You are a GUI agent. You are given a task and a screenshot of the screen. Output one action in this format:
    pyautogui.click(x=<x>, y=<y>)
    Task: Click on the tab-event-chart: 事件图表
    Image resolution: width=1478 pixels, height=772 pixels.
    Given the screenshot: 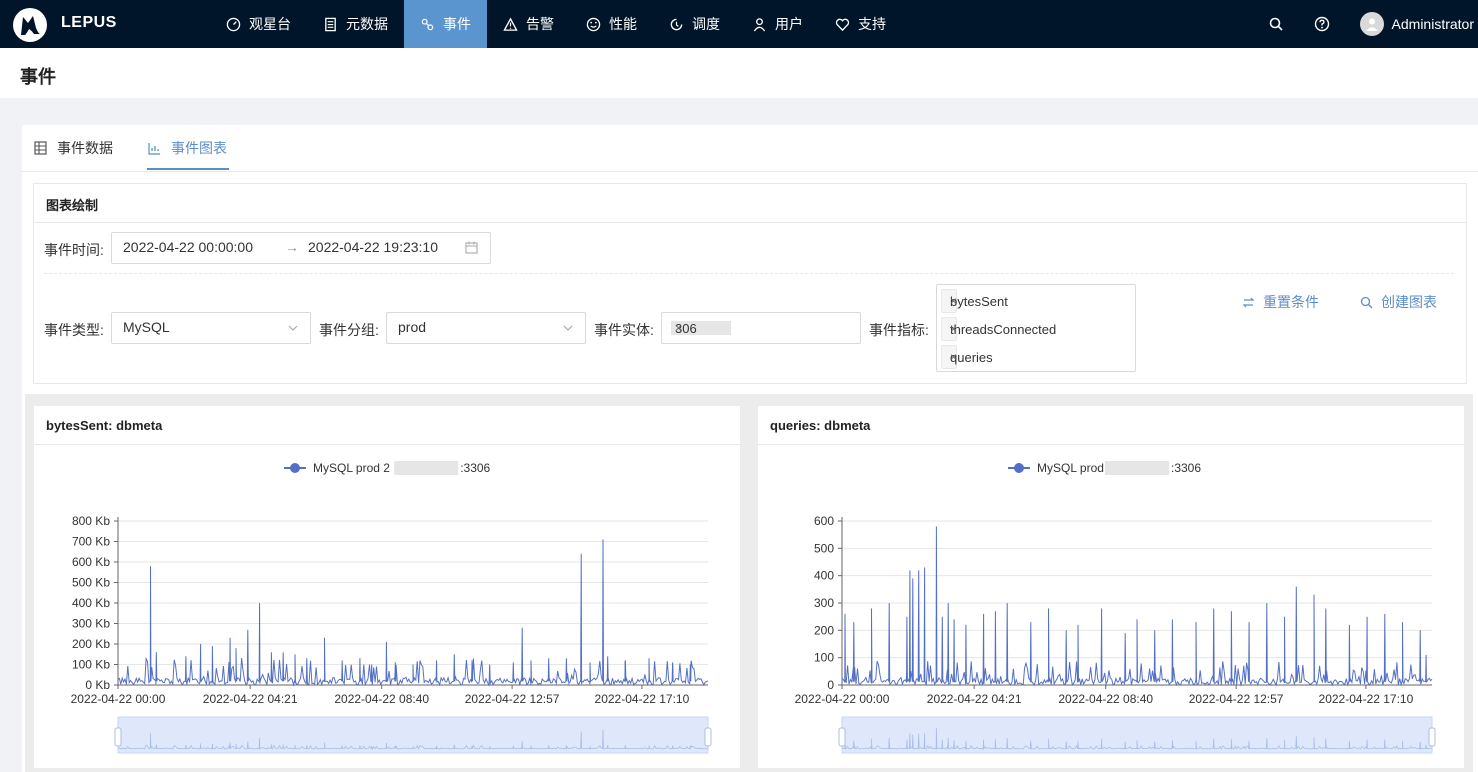 What is the action you would take?
    pyautogui.click(x=187, y=148)
    